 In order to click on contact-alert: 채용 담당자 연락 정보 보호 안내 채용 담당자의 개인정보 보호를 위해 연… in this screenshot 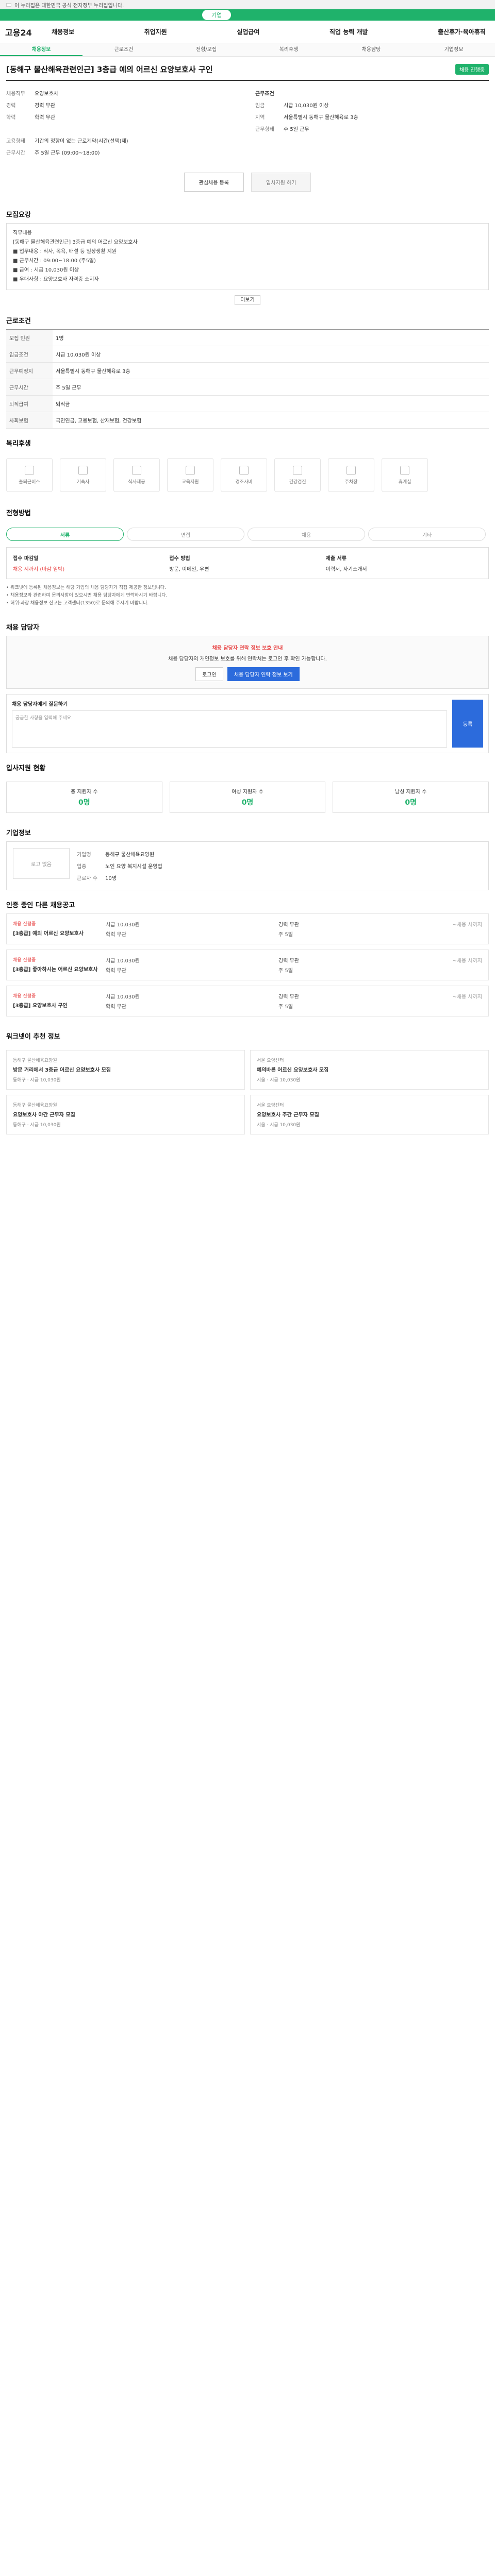, I will do `click(247, 662)`.